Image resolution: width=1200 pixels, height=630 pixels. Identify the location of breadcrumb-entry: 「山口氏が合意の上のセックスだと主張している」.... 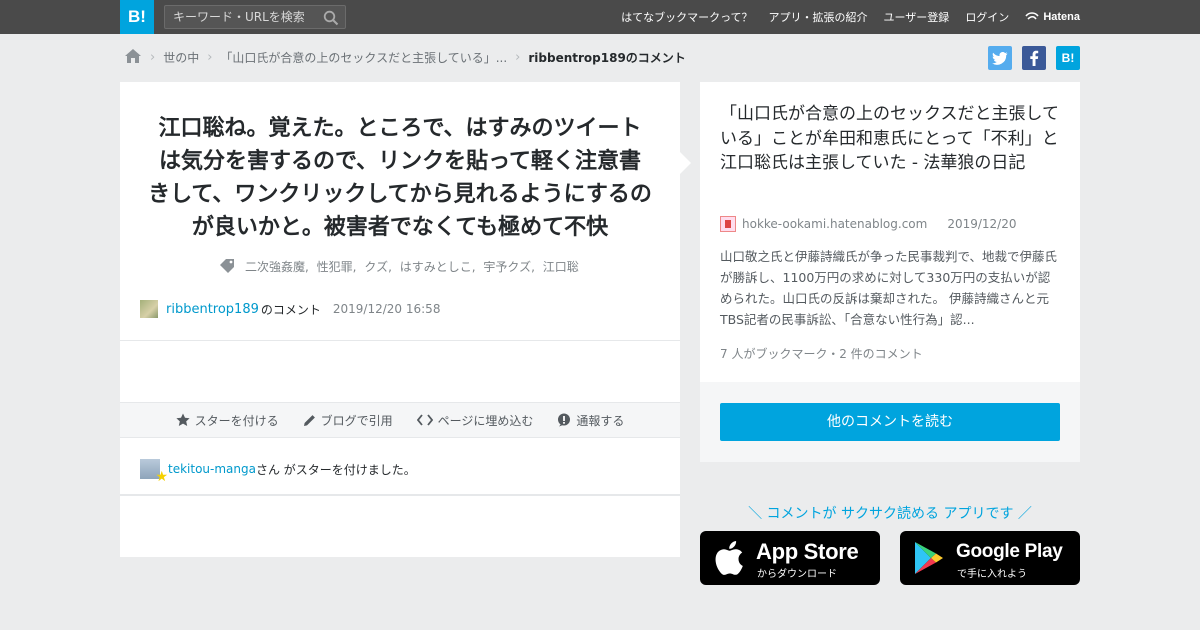
(363, 57).